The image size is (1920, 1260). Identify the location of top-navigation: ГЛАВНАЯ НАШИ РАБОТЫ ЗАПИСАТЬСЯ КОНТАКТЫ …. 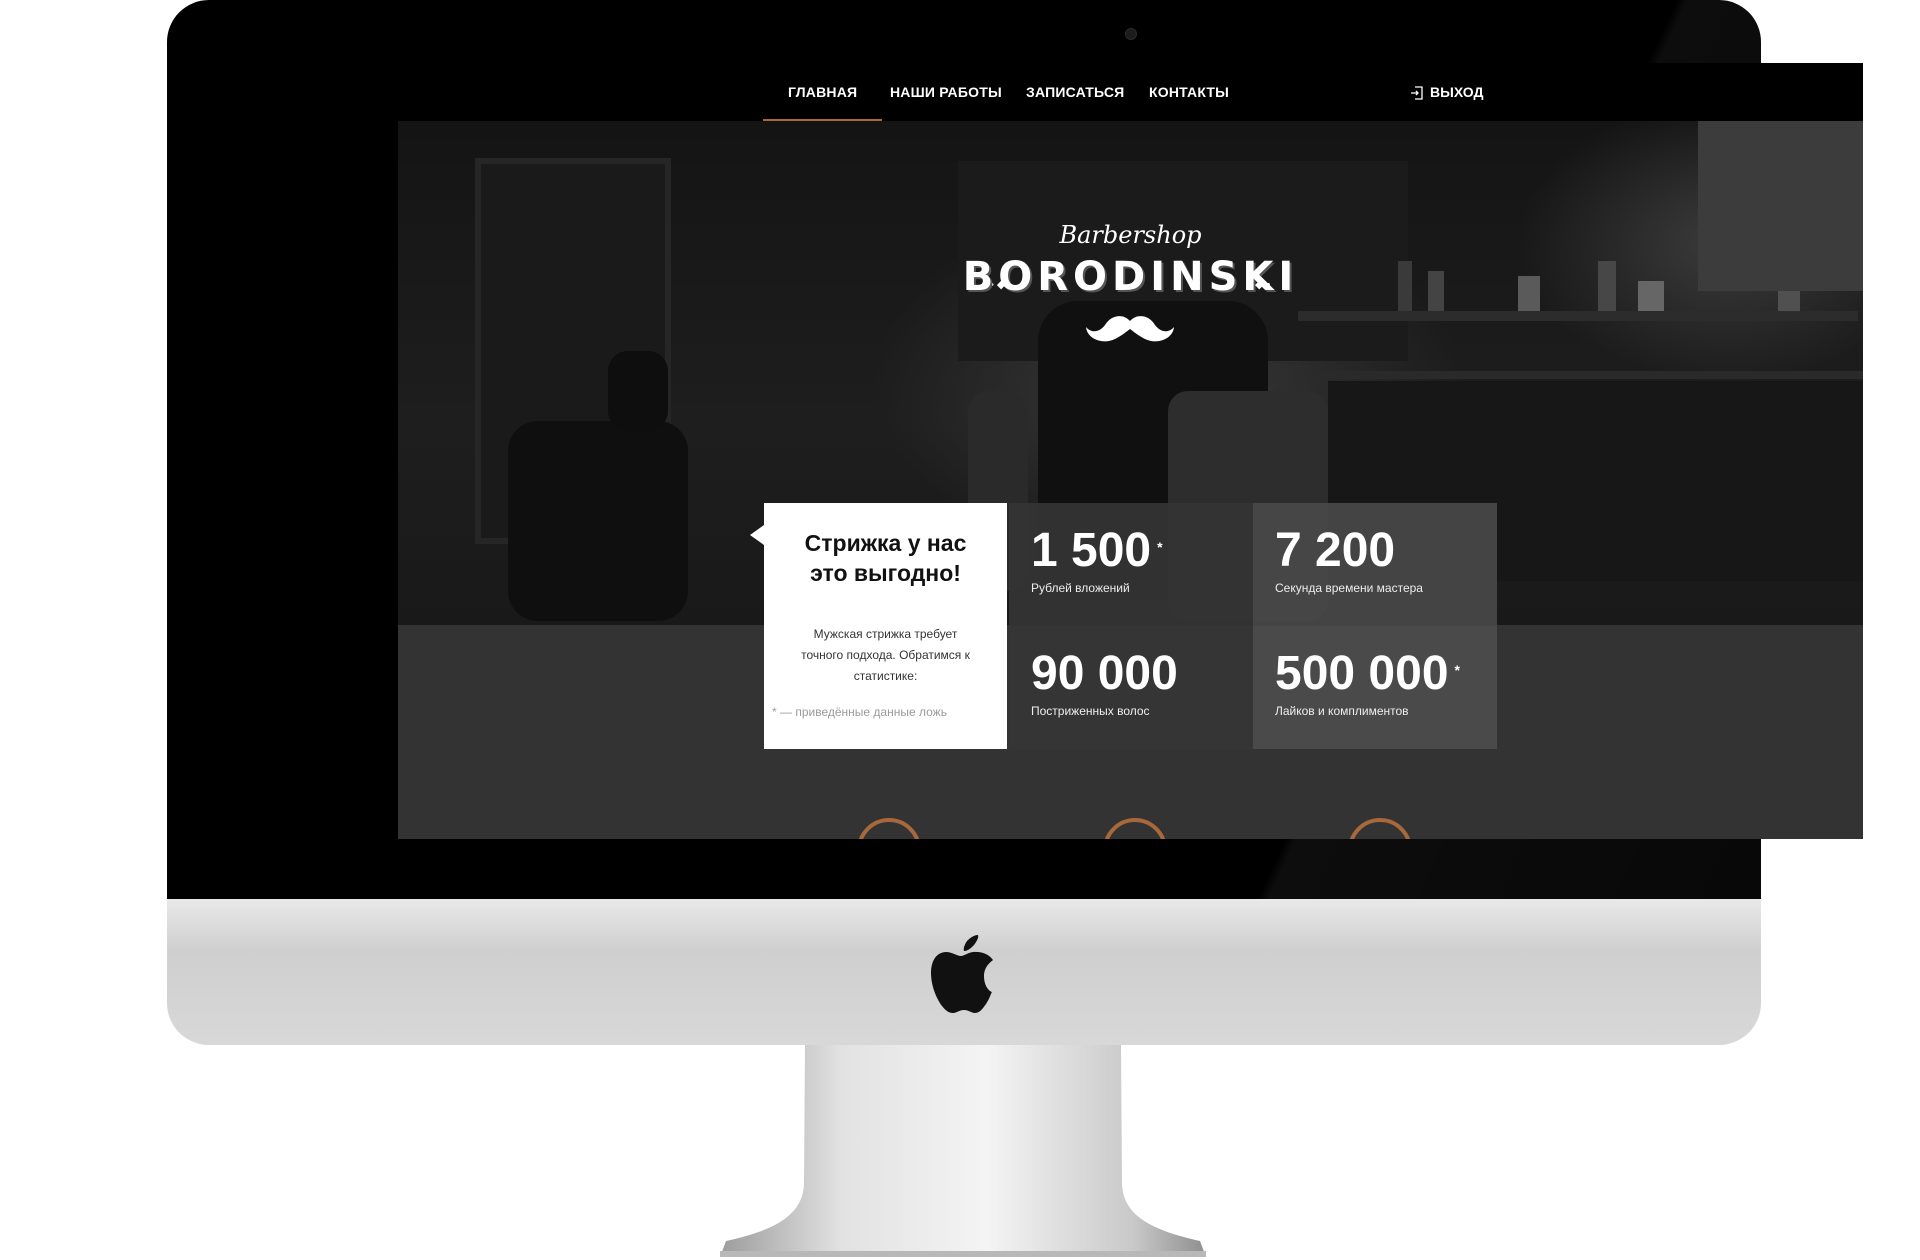
(1130, 92).